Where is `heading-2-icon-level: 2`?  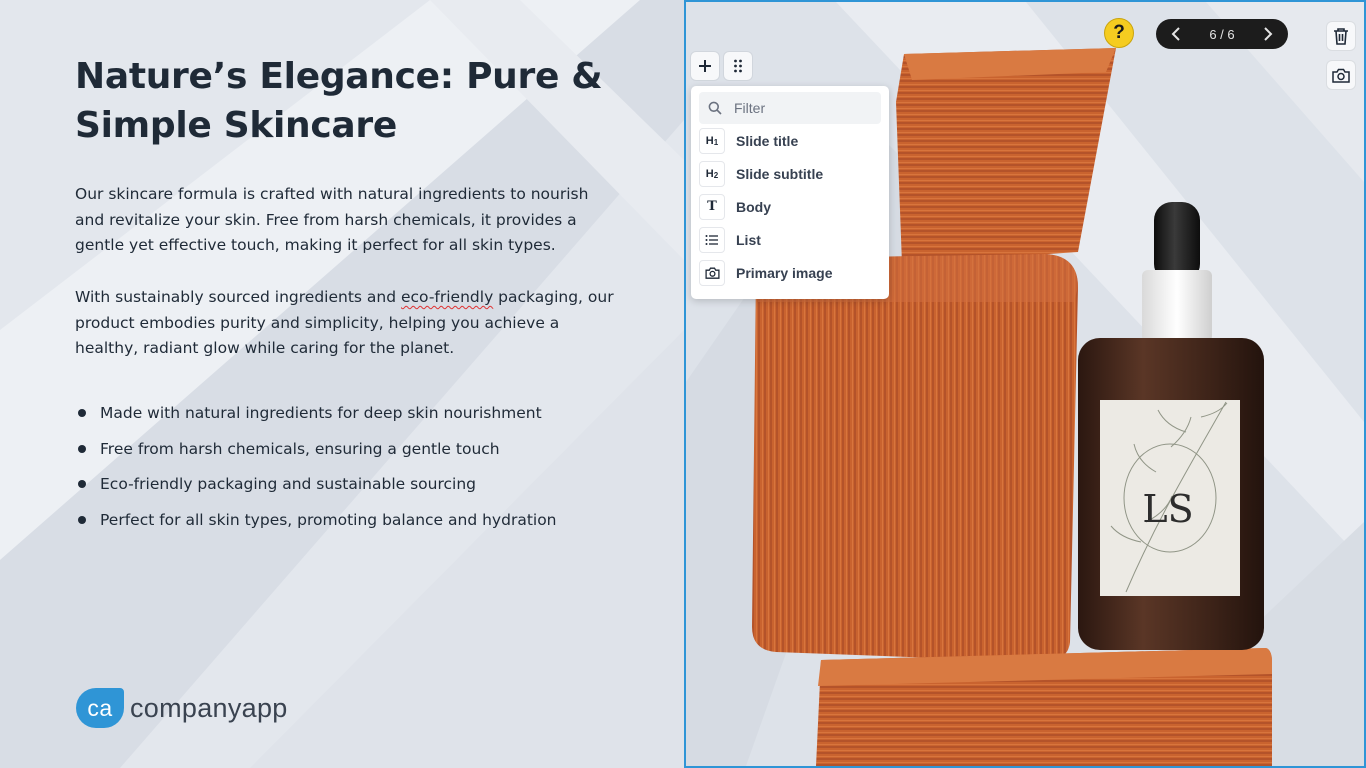
heading-2-icon-level: 2 is located at coordinates (716, 175).